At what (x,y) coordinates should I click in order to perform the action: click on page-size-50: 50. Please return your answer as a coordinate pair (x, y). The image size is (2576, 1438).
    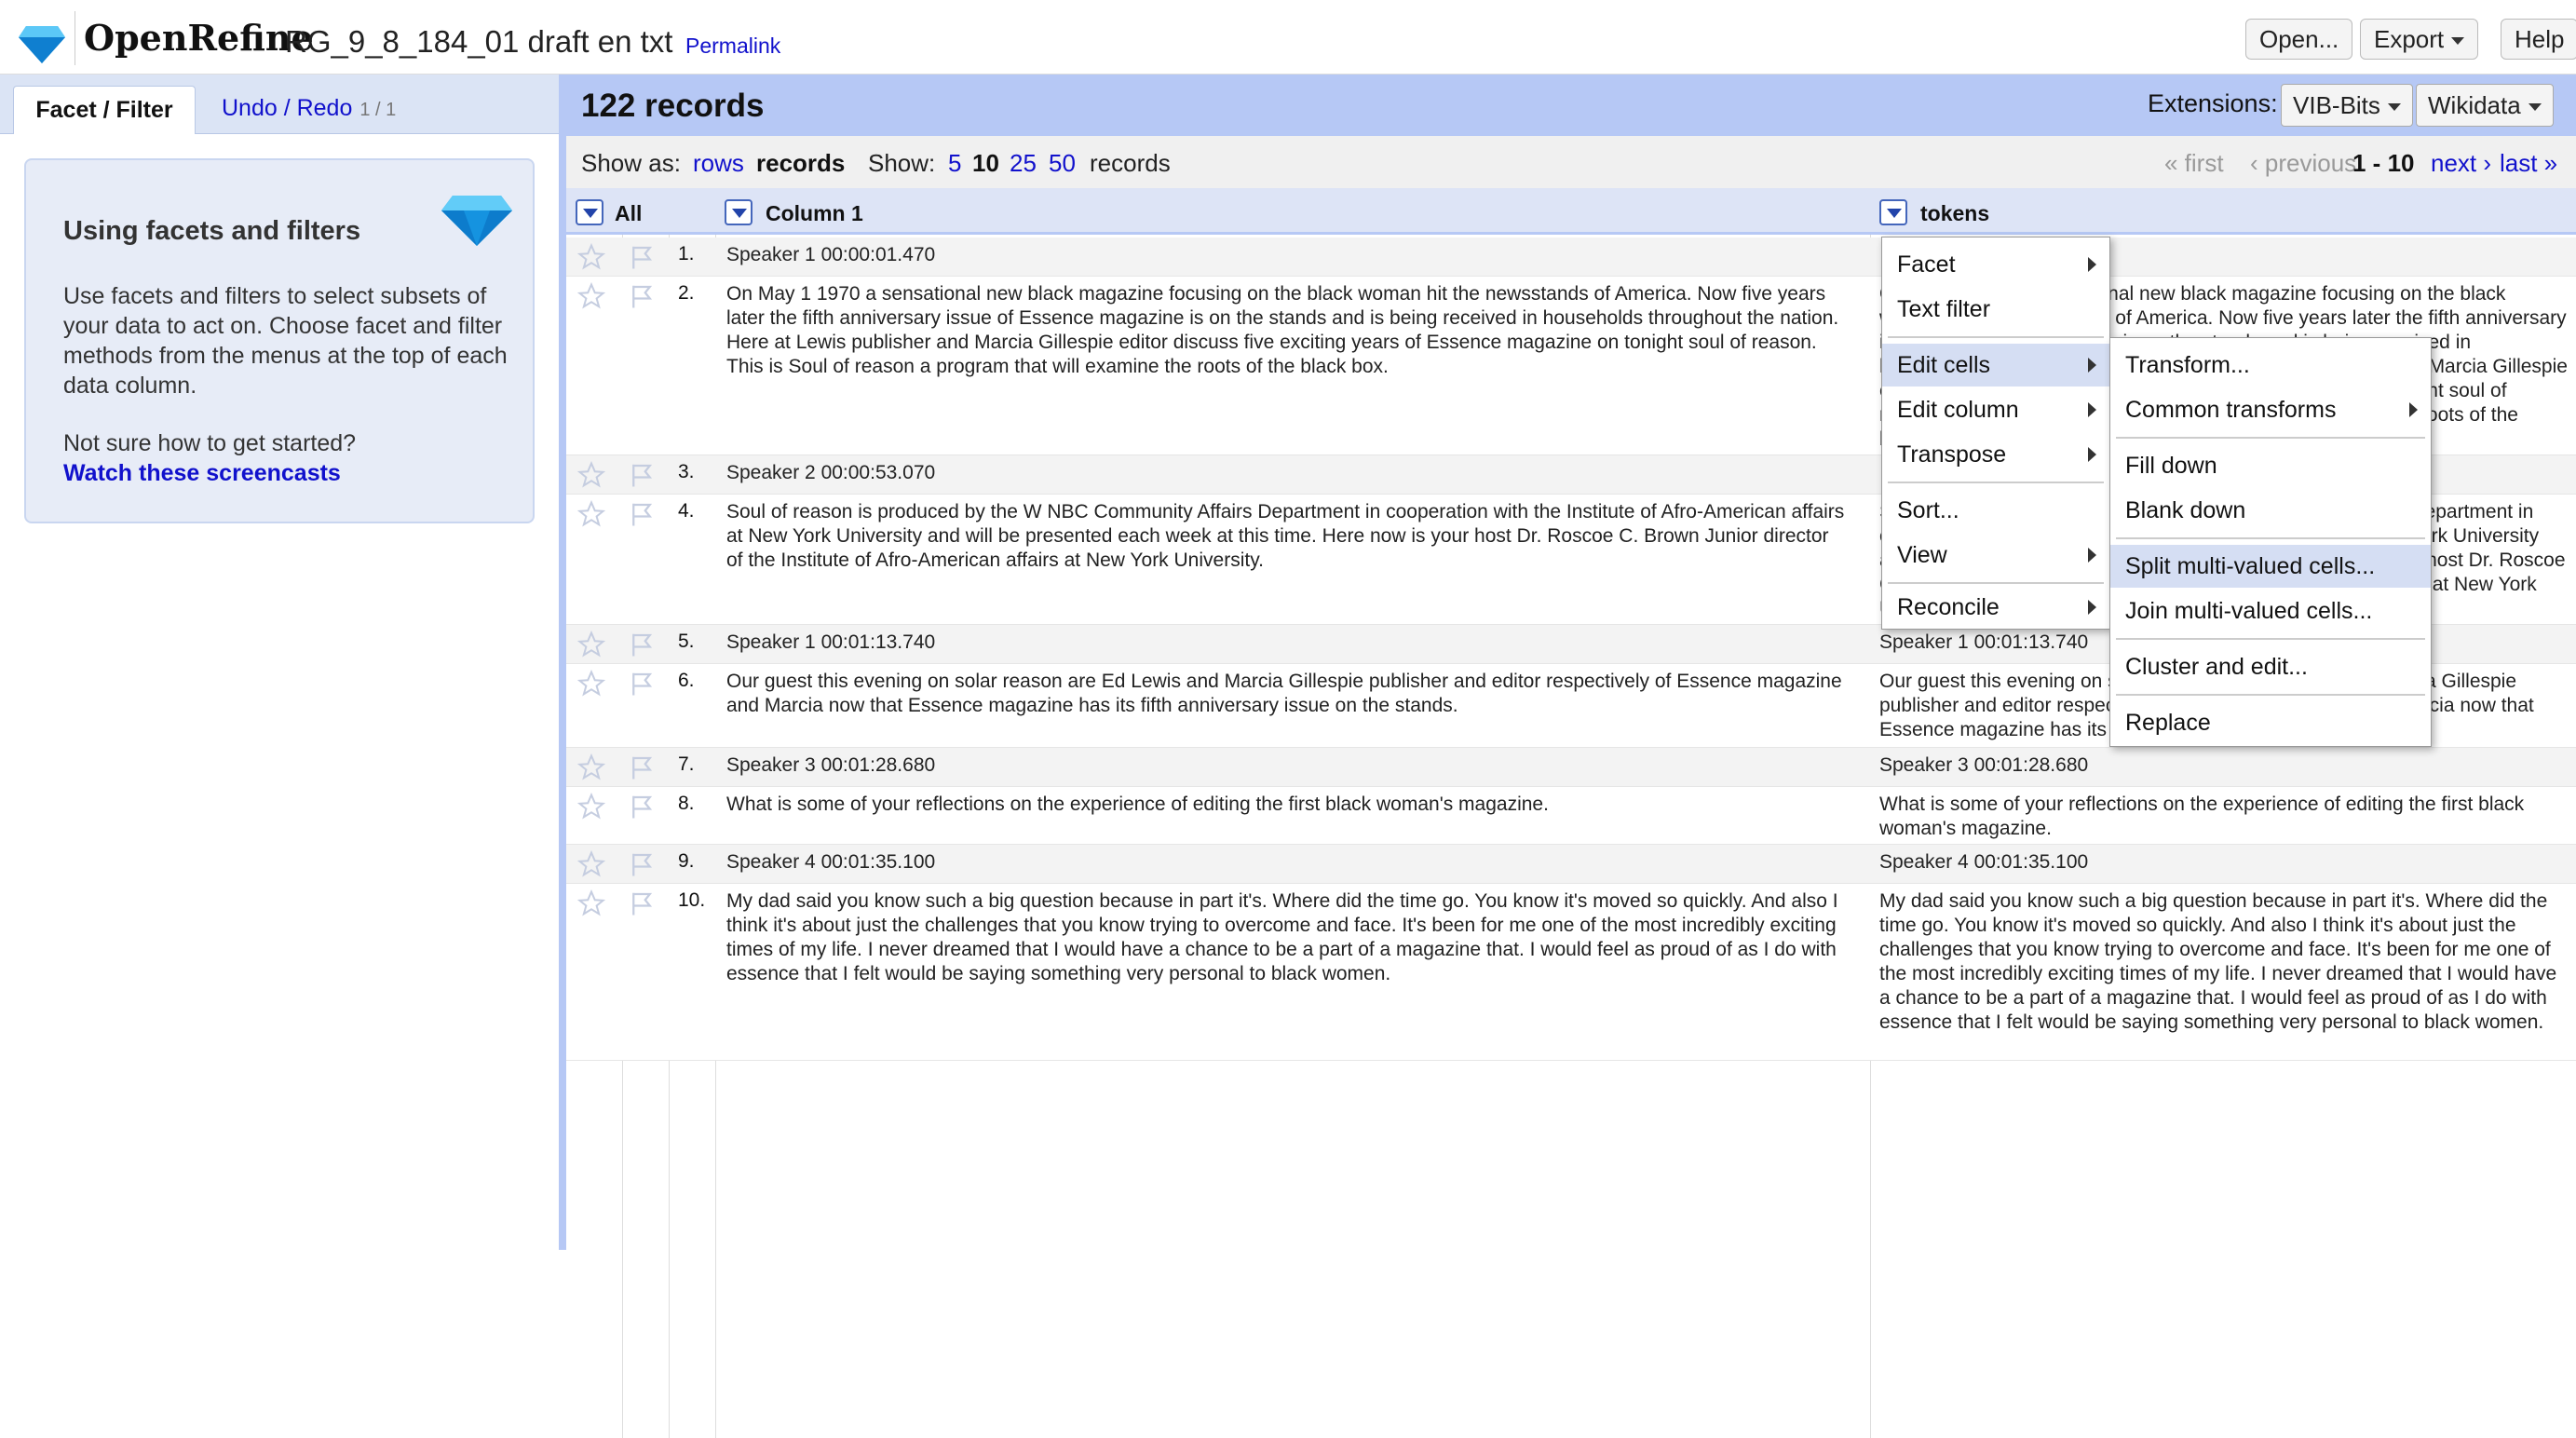
    Looking at the image, I should click on (1062, 163).